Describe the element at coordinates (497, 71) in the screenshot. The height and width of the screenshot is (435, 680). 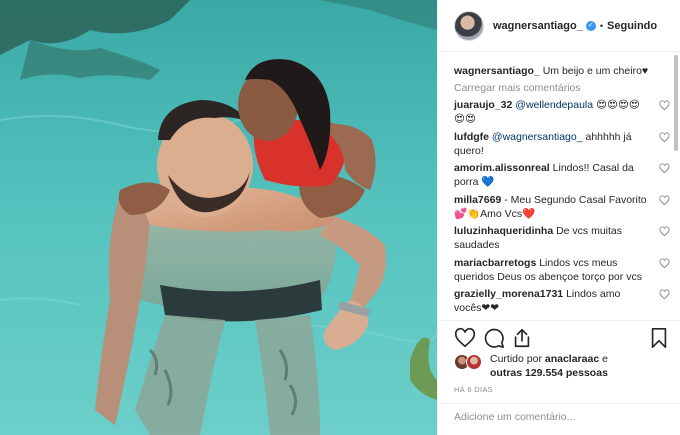
I see `caption-username: wagnersantiago_` at that location.